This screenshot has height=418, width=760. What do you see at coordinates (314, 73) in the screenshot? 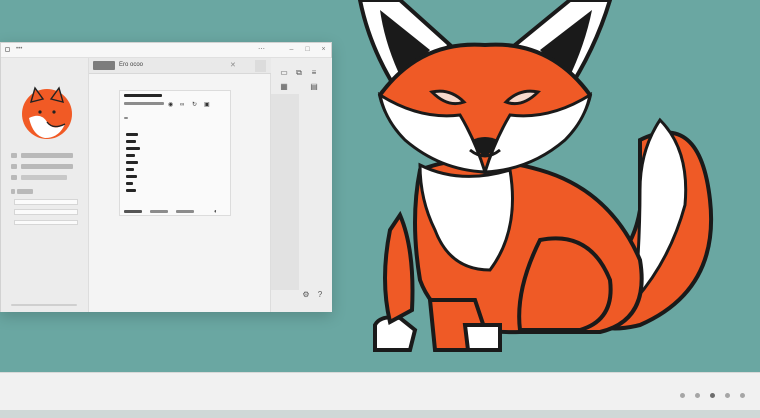
I see `list-tool-icon: ≡` at bounding box center [314, 73].